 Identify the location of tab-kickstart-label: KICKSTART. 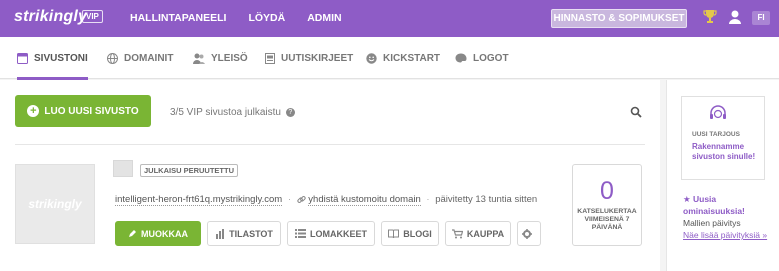
(412, 58).